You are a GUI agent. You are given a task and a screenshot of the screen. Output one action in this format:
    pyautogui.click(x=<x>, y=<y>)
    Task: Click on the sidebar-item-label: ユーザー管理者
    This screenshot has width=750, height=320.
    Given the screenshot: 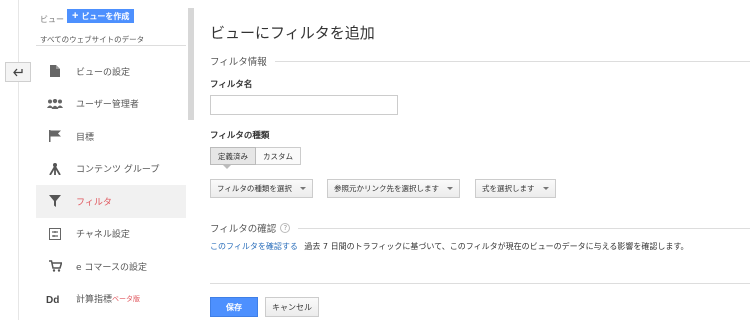 What is the action you would take?
    pyautogui.click(x=107, y=105)
    